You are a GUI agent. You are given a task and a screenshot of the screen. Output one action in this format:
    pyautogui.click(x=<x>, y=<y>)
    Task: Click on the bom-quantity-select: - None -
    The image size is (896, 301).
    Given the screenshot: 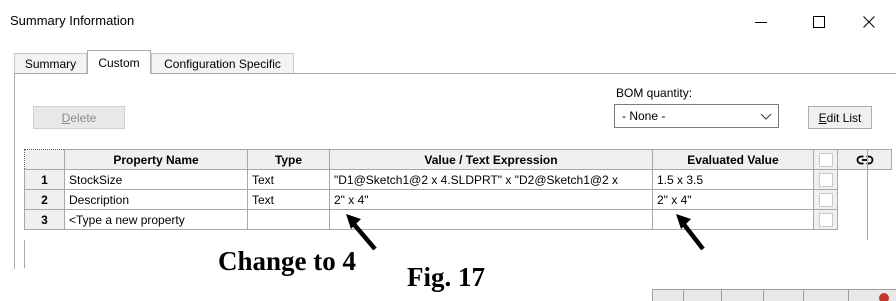 What is the action you would take?
    pyautogui.click(x=696, y=116)
    